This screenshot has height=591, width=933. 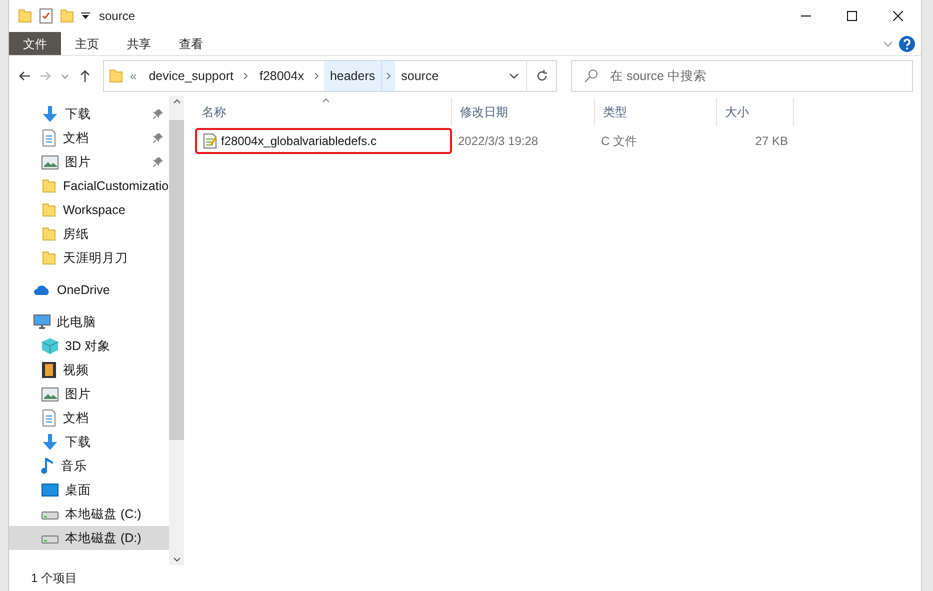 I want to click on sidebar-item: 桌面, so click(x=89, y=490).